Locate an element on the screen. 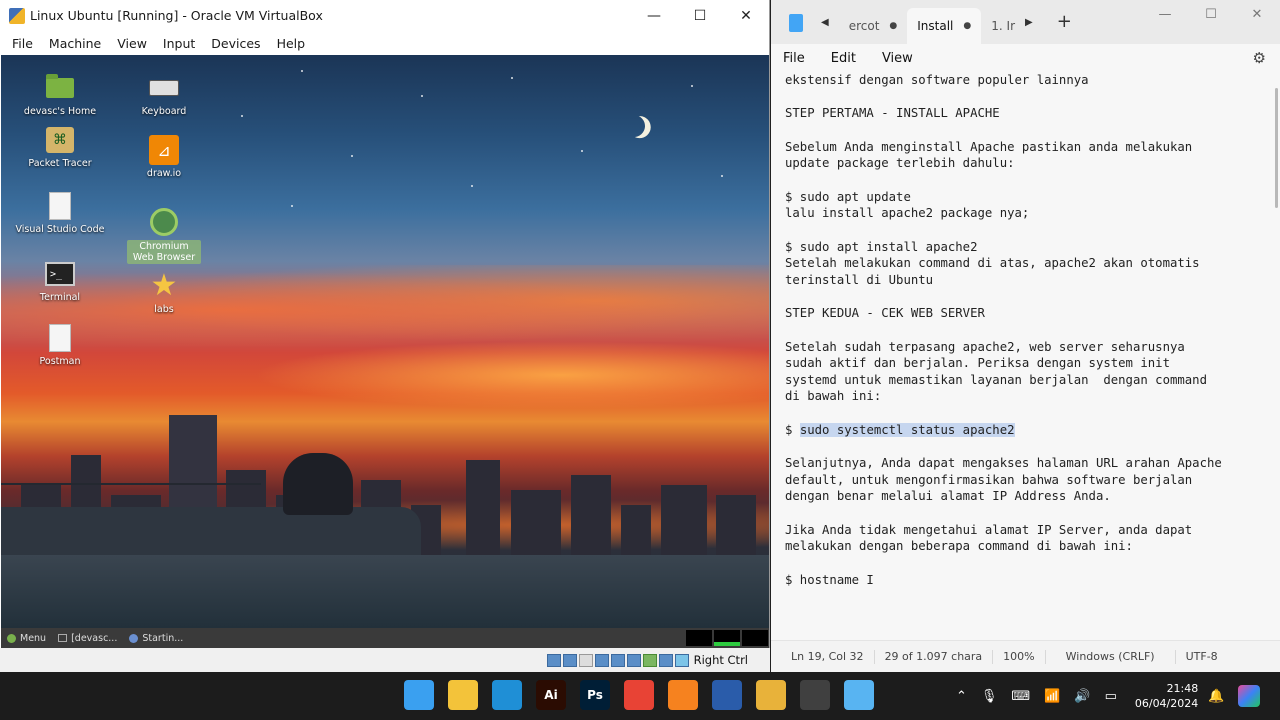 The width and height of the screenshot is (1280, 720). terminal-icon: >_ is located at coordinates (60, 274).